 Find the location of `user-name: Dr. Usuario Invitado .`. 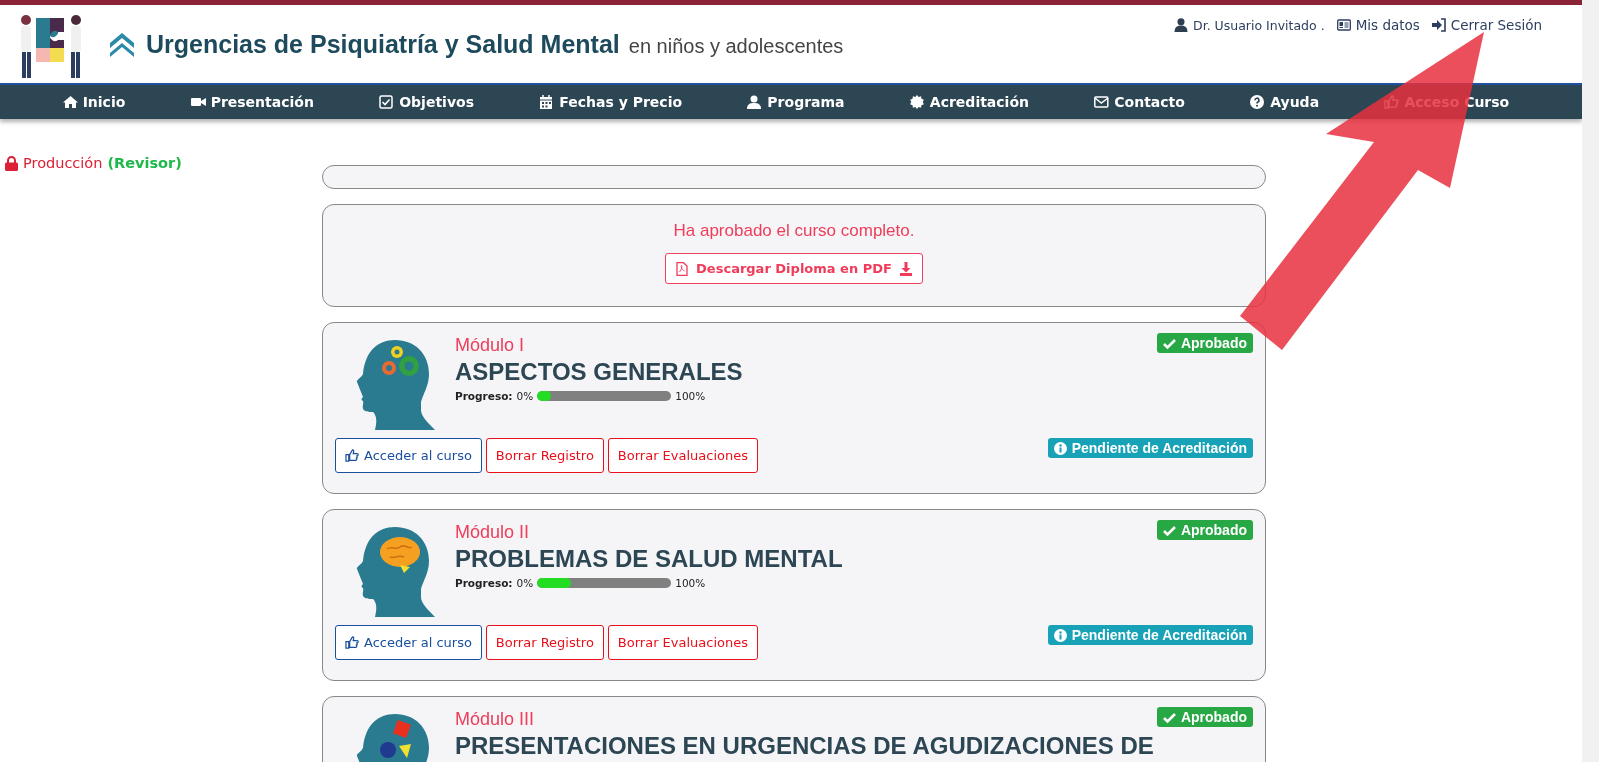

user-name: Dr. Usuario Invitado . is located at coordinates (1259, 25).